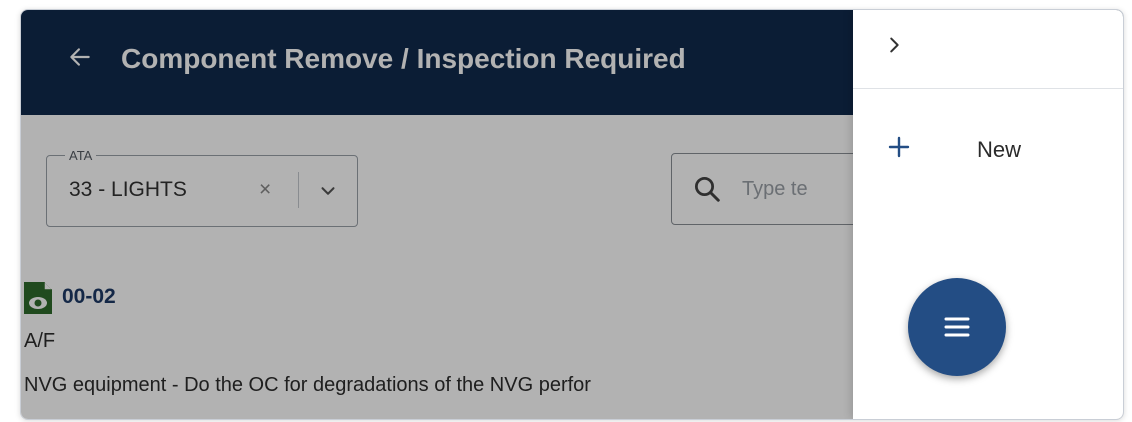 The height and width of the screenshot is (422, 1132). I want to click on menu-fab-button, so click(957, 327).